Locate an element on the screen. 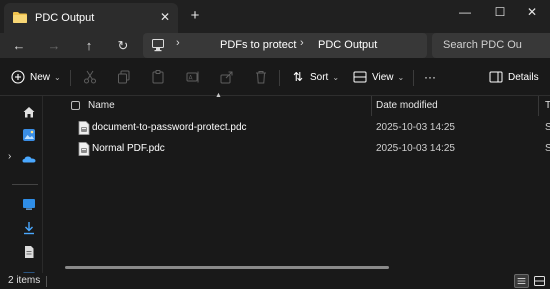 This screenshot has width=550, height=289. tiles-view-icon is located at coordinates (539, 281).